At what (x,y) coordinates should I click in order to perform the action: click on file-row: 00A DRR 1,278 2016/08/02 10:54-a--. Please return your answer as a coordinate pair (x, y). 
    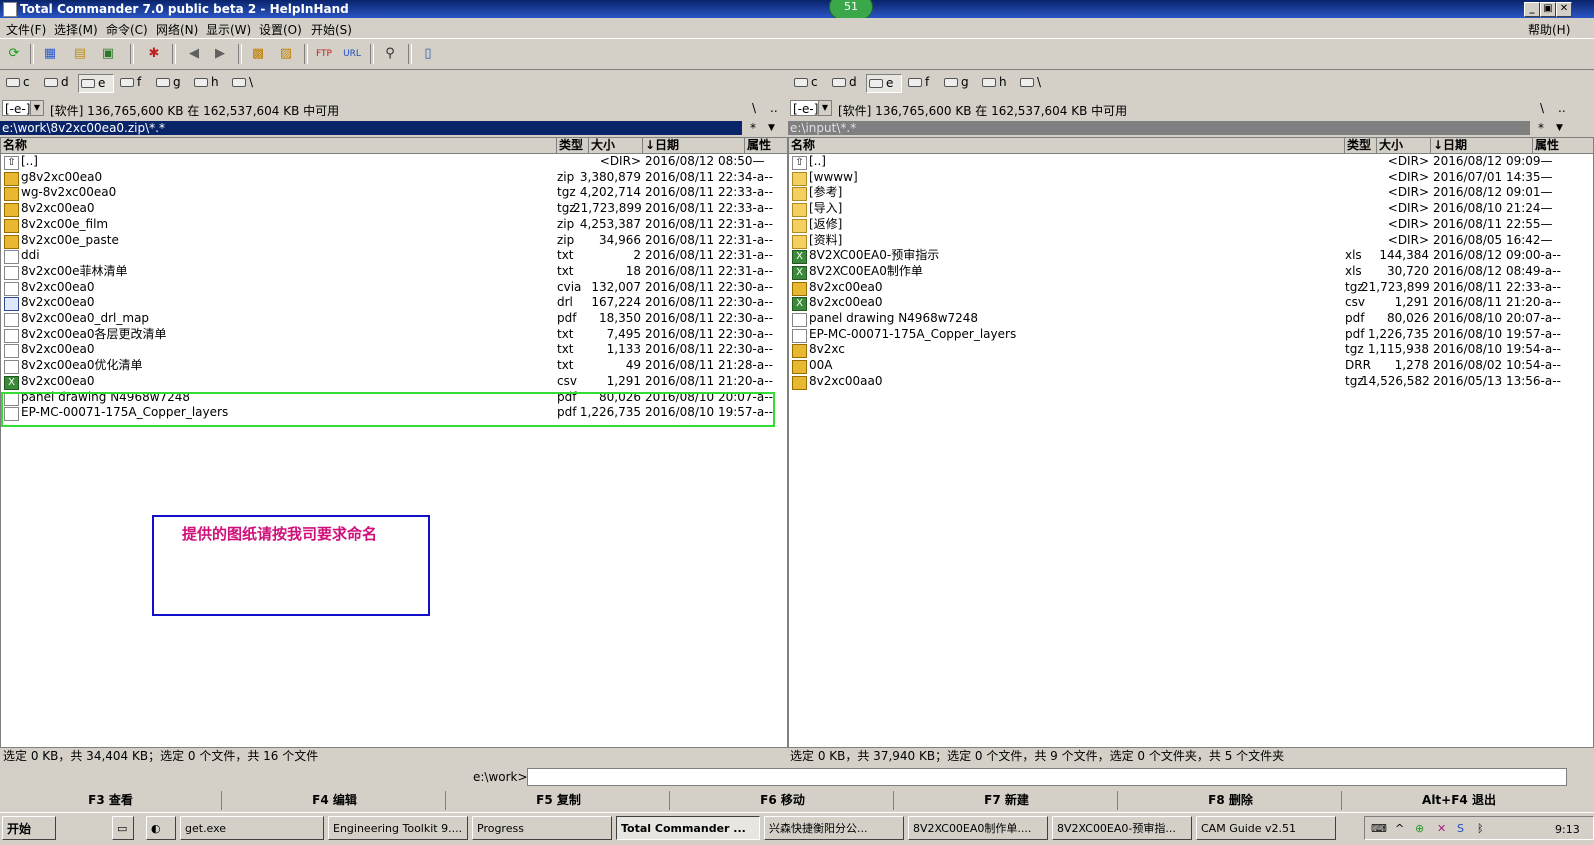
    Looking at the image, I should click on (1191, 366).